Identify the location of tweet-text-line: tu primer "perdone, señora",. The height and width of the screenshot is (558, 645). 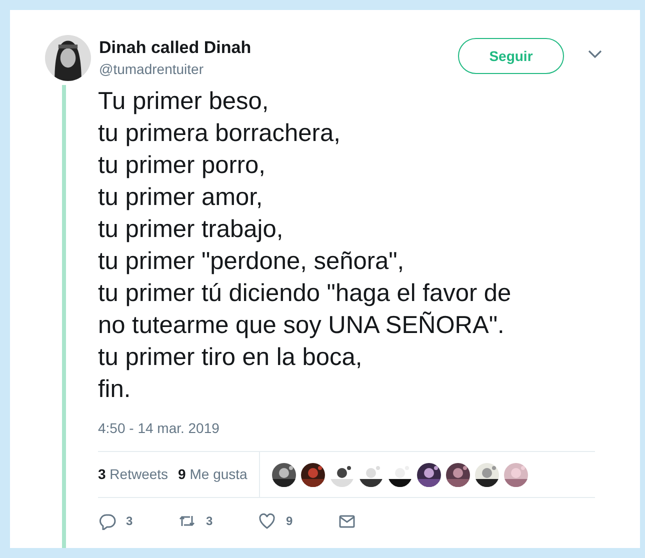
(252, 262).